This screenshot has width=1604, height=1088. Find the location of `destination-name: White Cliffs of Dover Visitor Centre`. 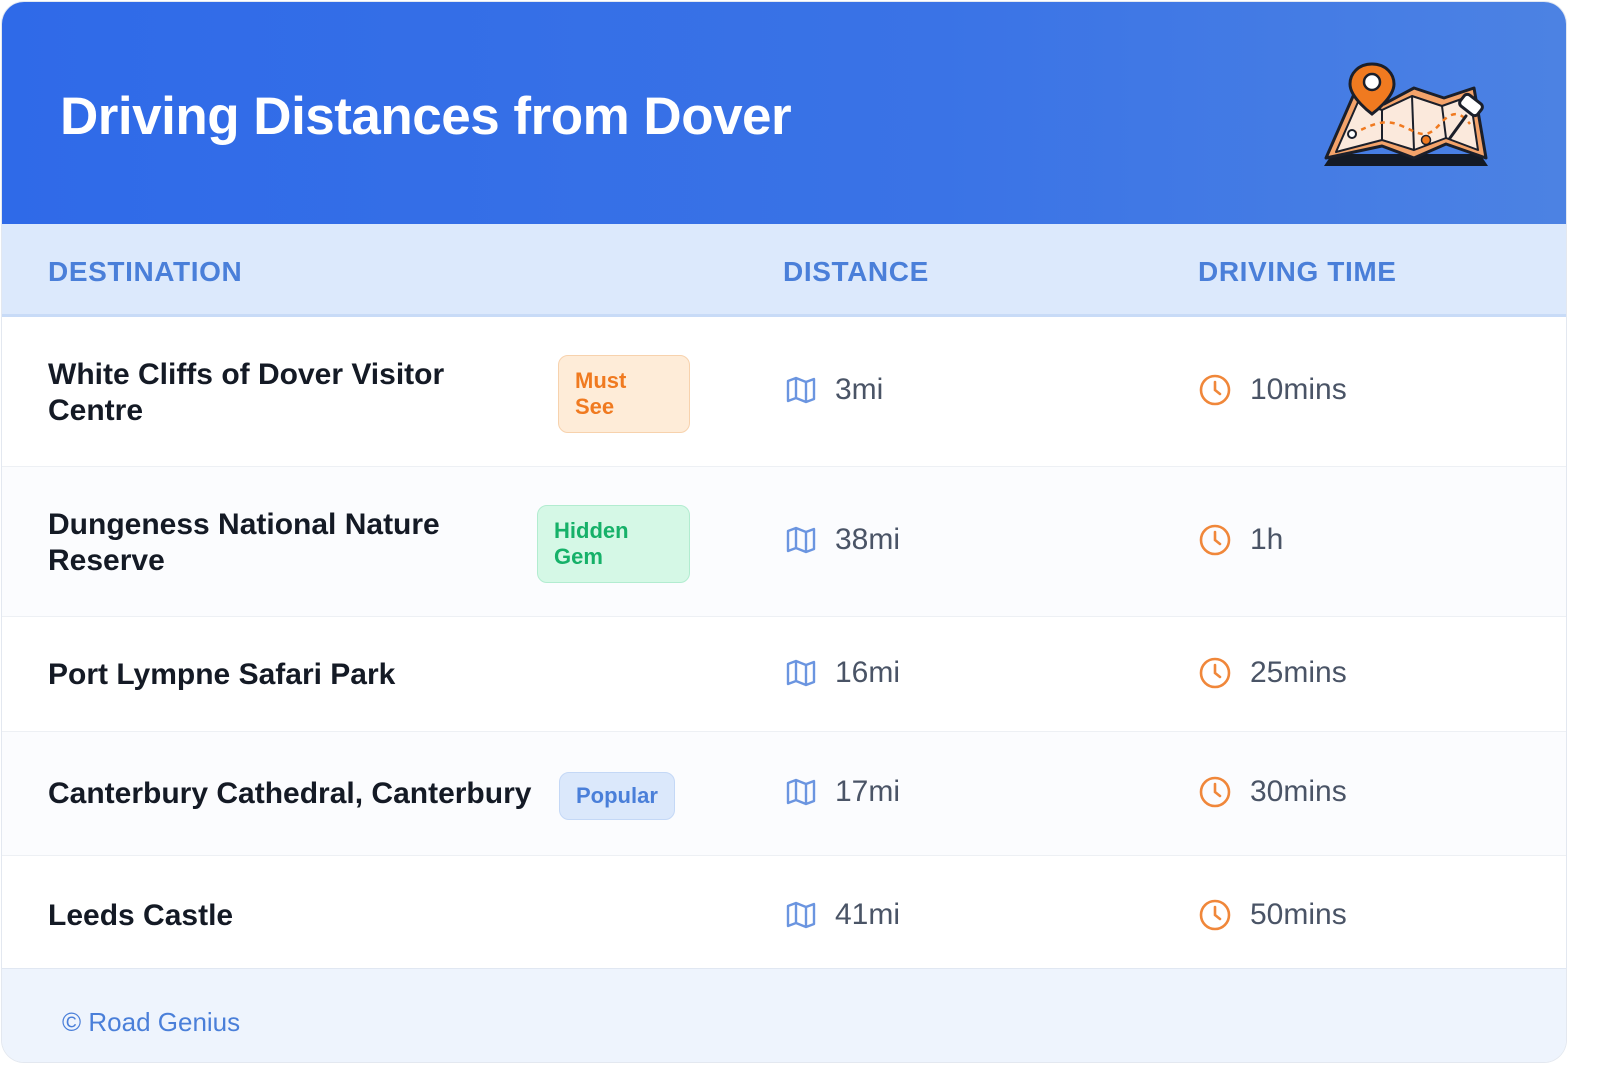

destination-name: White Cliffs of Dover Visitor Centre is located at coordinates (246, 392).